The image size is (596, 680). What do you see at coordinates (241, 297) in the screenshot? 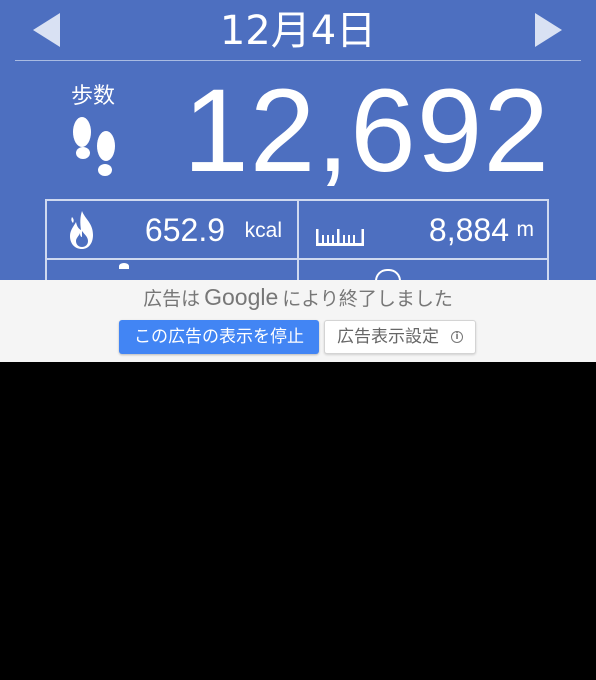
I see `google-brand: Google` at bounding box center [241, 297].